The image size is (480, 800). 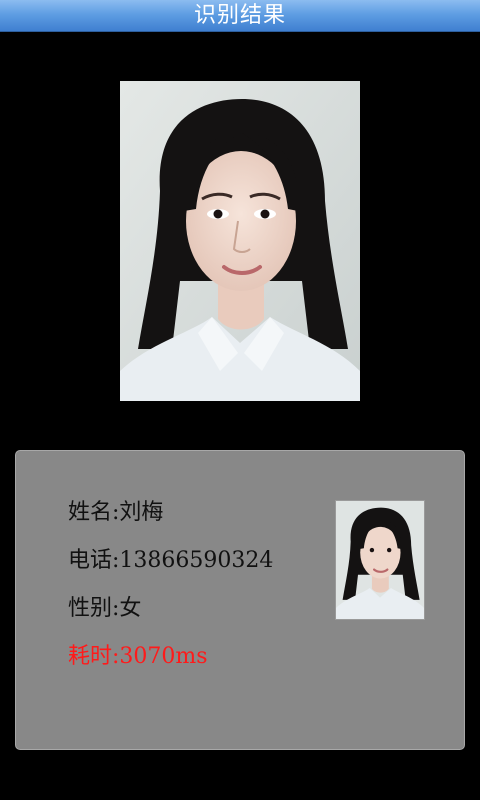 What do you see at coordinates (380, 560) in the screenshot?
I see `matched-face-thumbnail` at bounding box center [380, 560].